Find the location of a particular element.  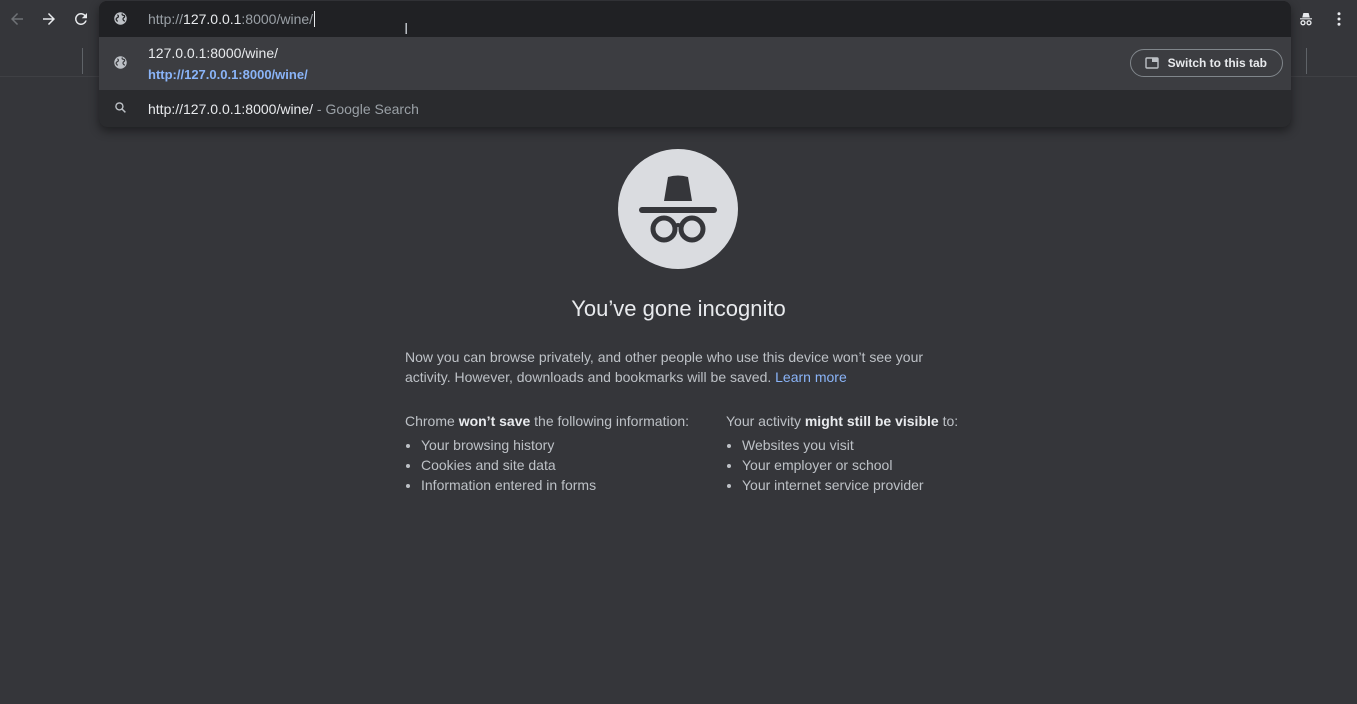

incognito-menu-icon is located at coordinates (1306, 21).